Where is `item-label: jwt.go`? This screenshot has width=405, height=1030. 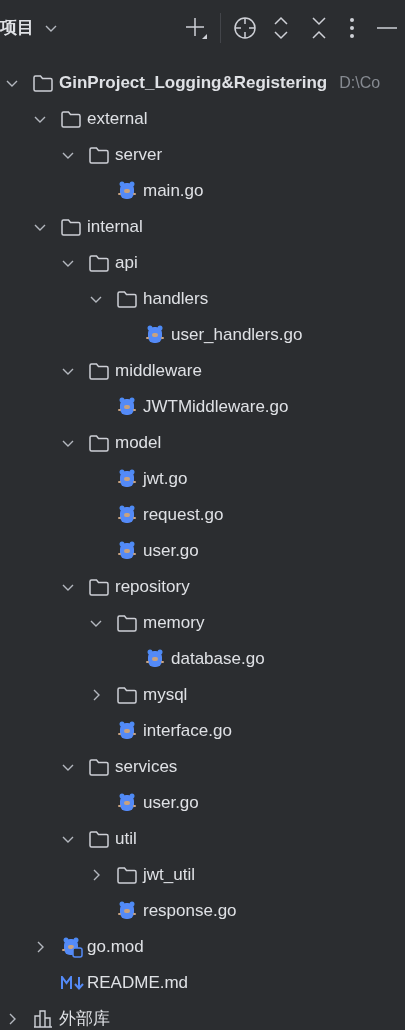
item-label: jwt.go is located at coordinates (165, 479).